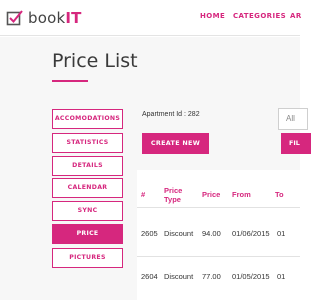 Image resolution: width=320 pixels, height=300 pixels. I want to click on page-title: Price List, so click(95, 61).